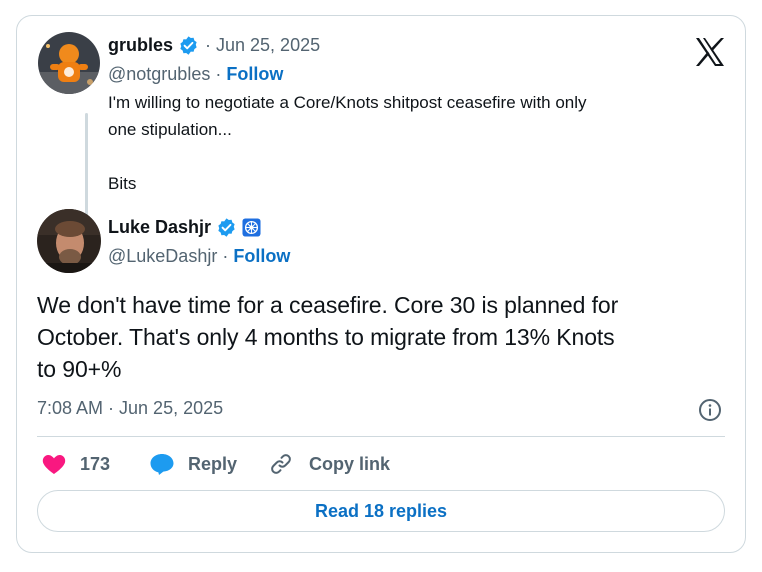 This screenshot has width=762, height=572. I want to click on tweet-timestamp: 7:08 AM · Jun 25, 2025, so click(130, 408).